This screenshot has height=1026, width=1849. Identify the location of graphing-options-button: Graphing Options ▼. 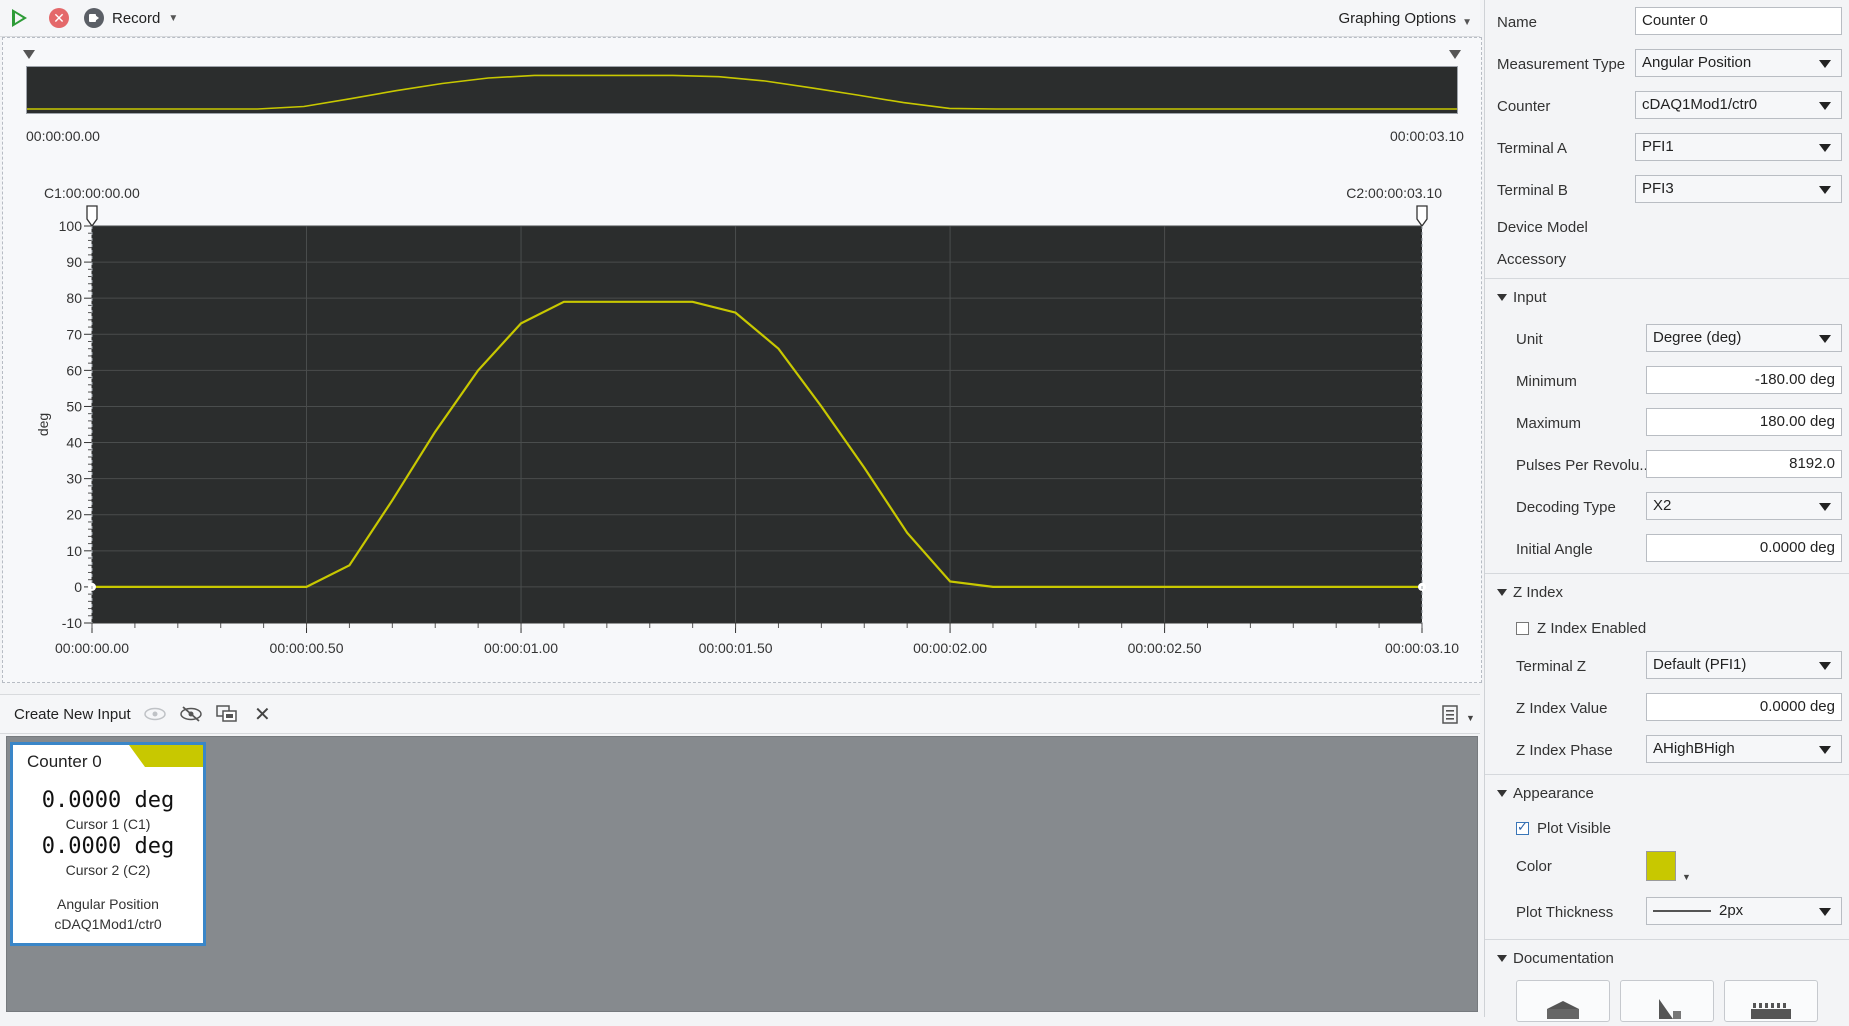
(1405, 18).